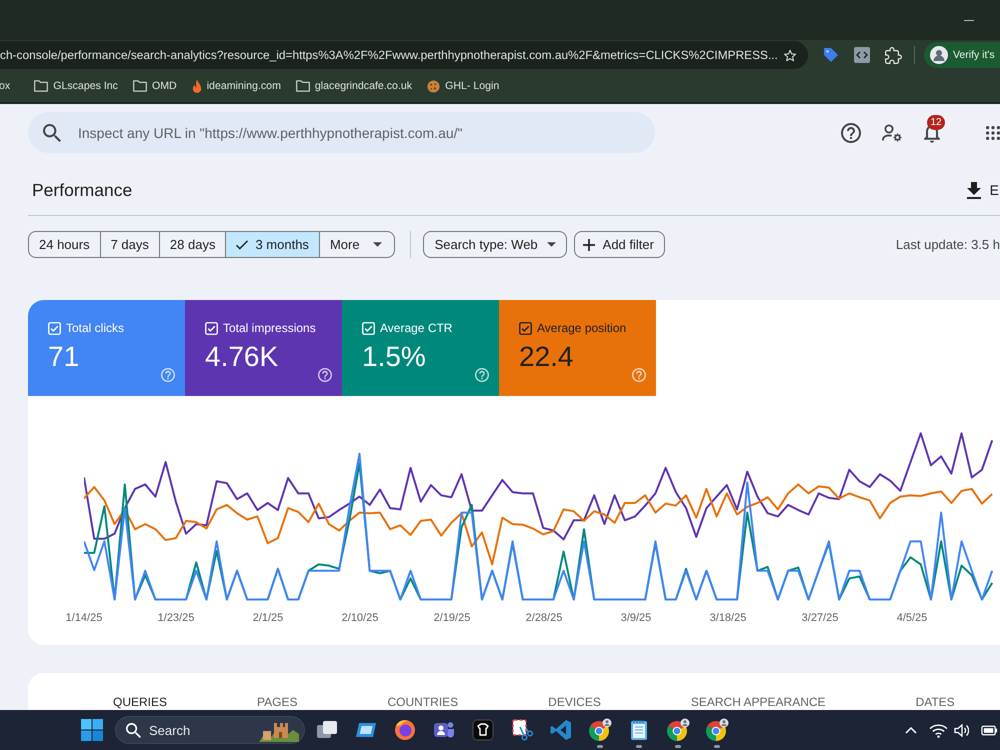  Describe the element at coordinates (820, 618) in the screenshot. I see `axis-label: 3/27/25` at that location.